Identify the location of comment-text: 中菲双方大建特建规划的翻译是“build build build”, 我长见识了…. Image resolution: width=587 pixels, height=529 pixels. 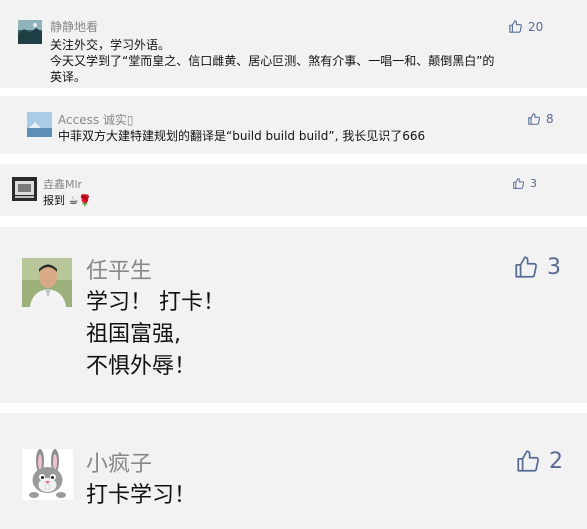
(242, 136).